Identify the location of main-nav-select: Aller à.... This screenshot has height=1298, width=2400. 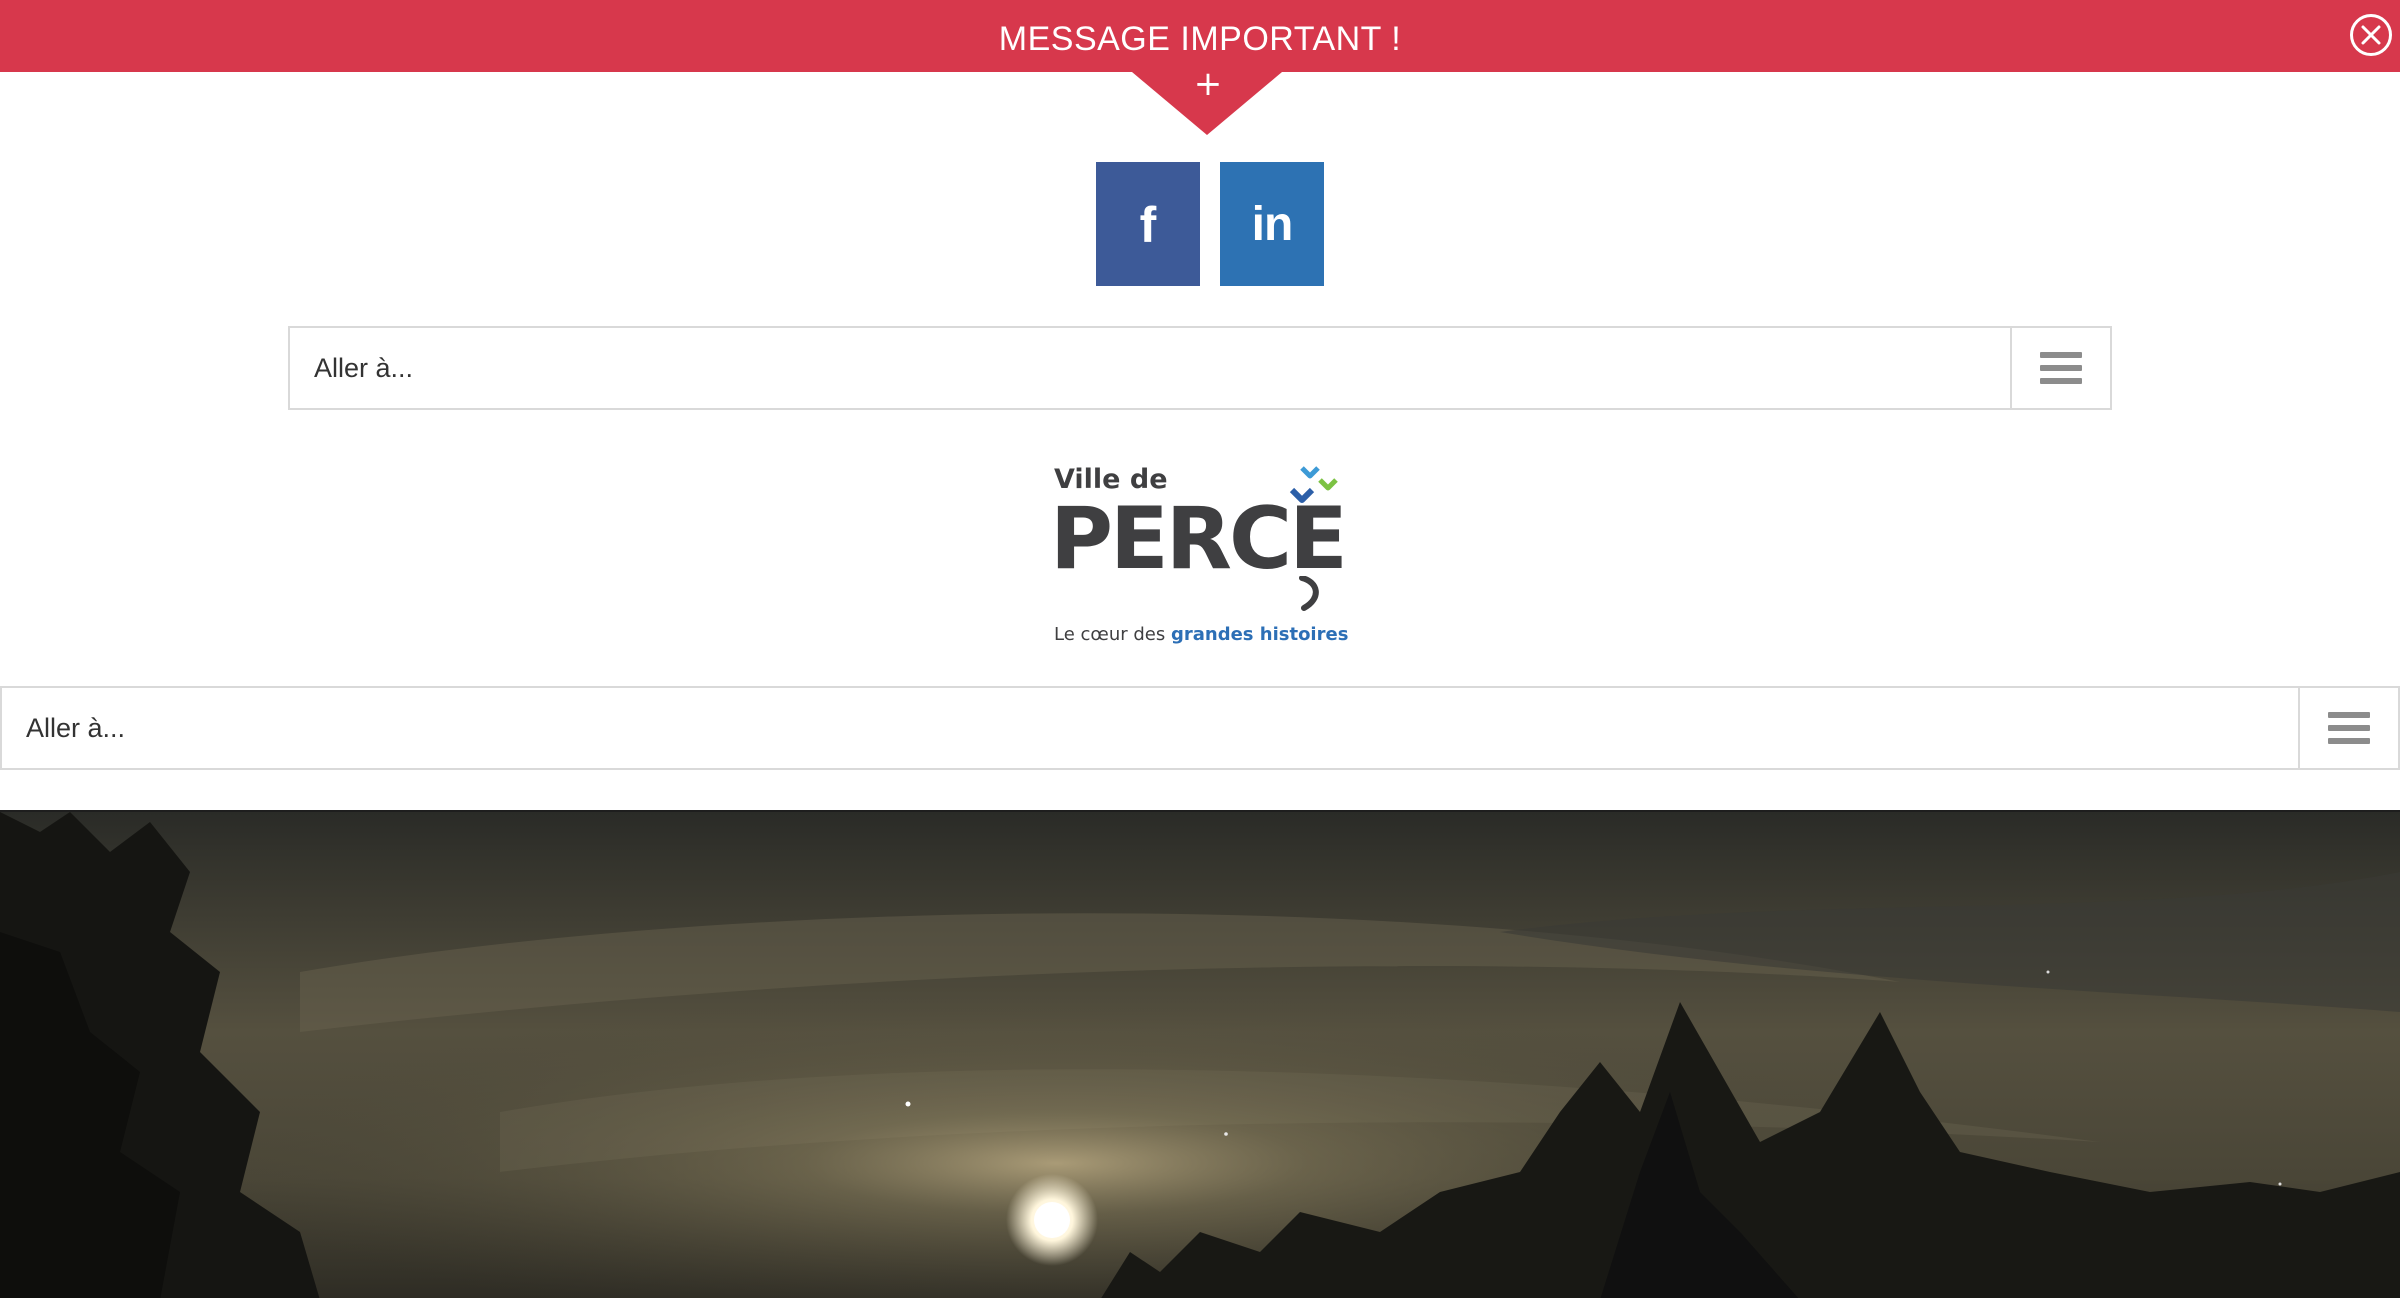
(1200, 728).